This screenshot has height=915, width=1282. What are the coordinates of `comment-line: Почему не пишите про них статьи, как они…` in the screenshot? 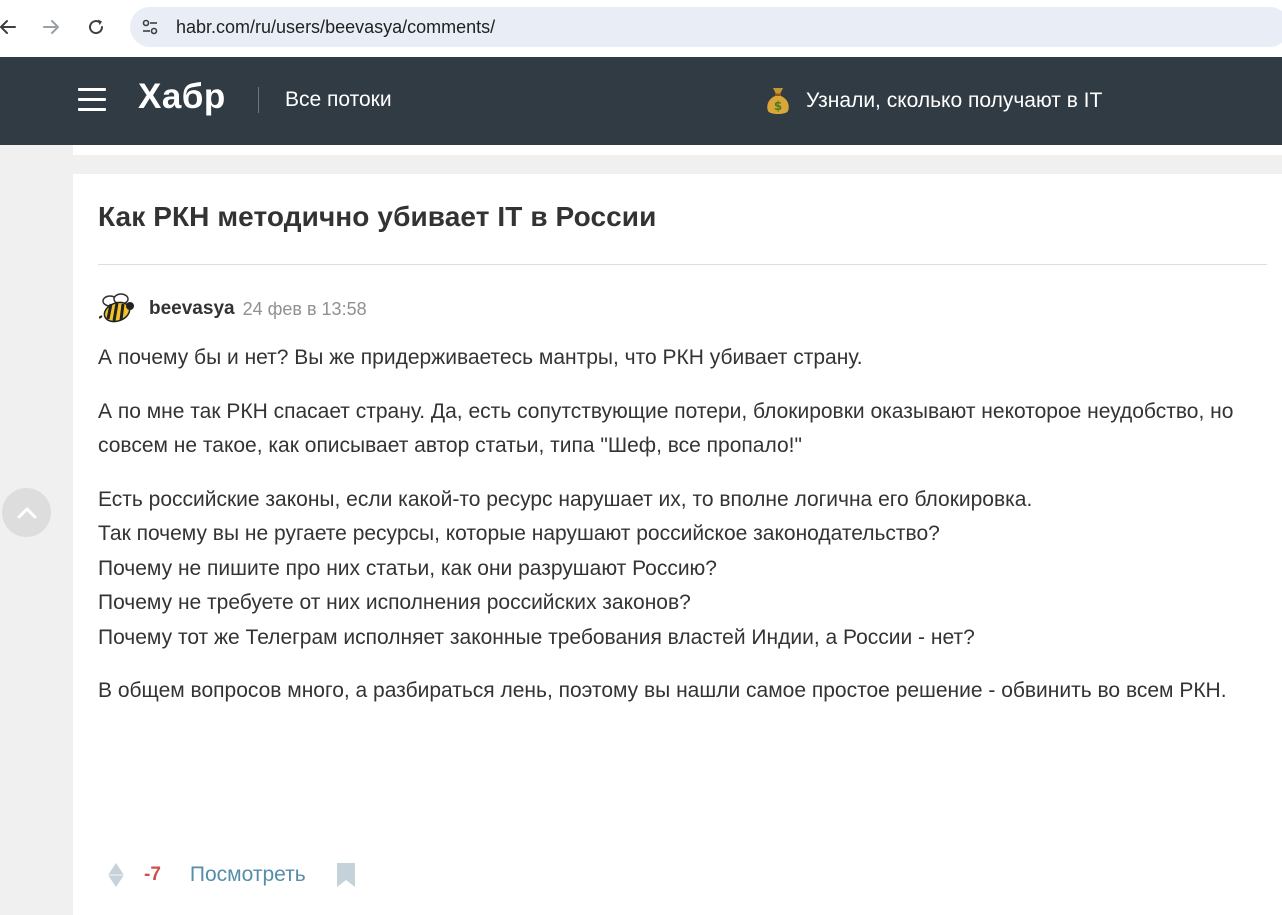 It's located at (407, 568).